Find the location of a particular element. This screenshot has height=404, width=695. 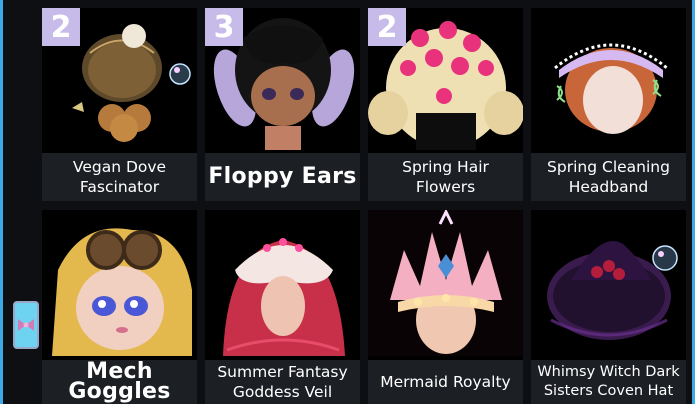

goggles-icon is located at coordinates (119, 283).